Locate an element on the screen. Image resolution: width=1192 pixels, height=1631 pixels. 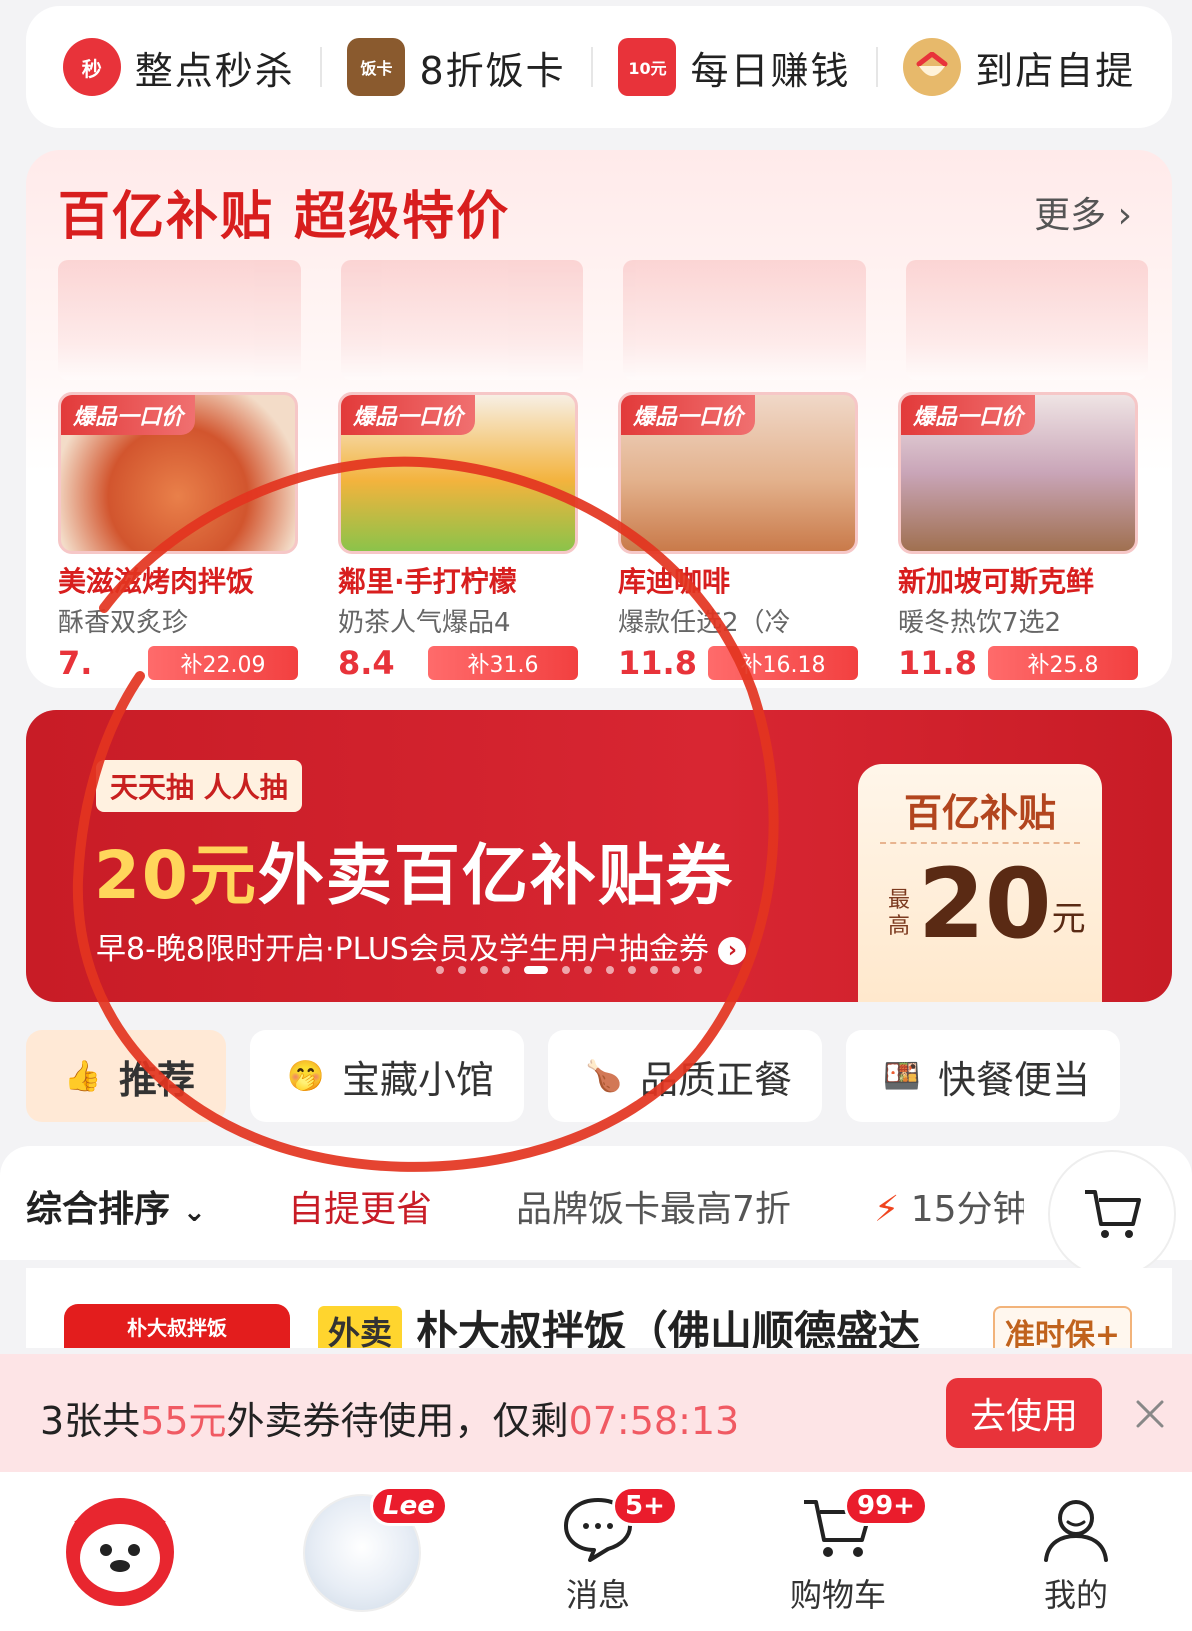
close-icon is located at coordinates (1150, 1414).